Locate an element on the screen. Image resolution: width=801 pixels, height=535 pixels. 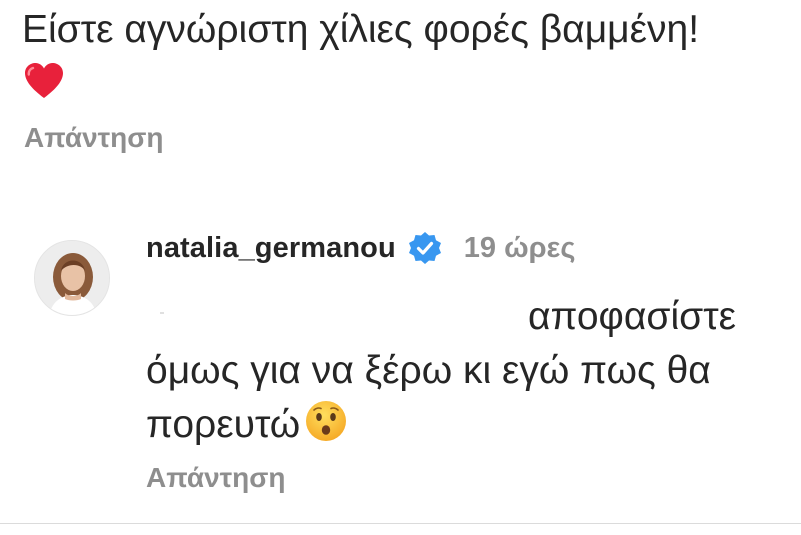
hushed-face-icon is located at coordinates (326, 428).